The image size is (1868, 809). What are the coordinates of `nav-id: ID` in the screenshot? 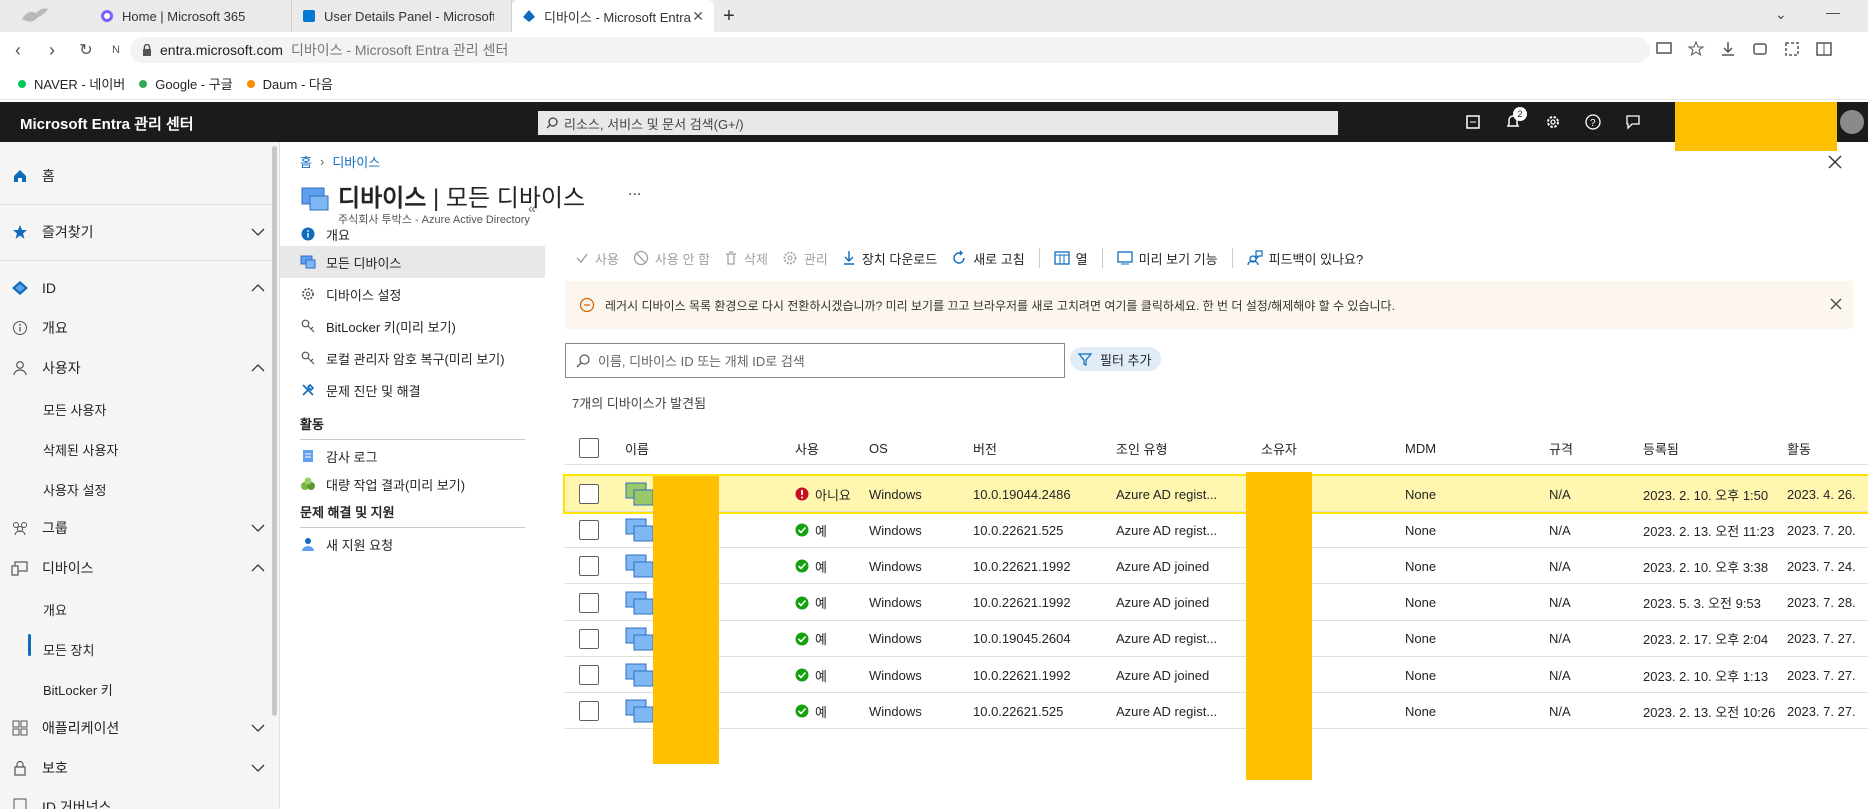 It's located at (136, 288).